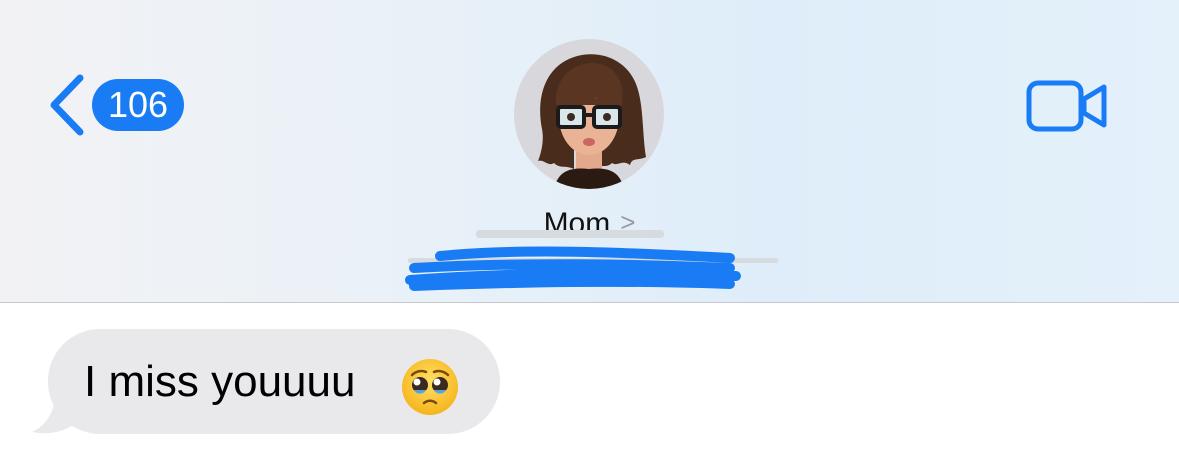 This screenshot has width=1179, height=451. Describe the element at coordinates (591, 260) in the screenshot. I see `redaction-scribble` at that location.